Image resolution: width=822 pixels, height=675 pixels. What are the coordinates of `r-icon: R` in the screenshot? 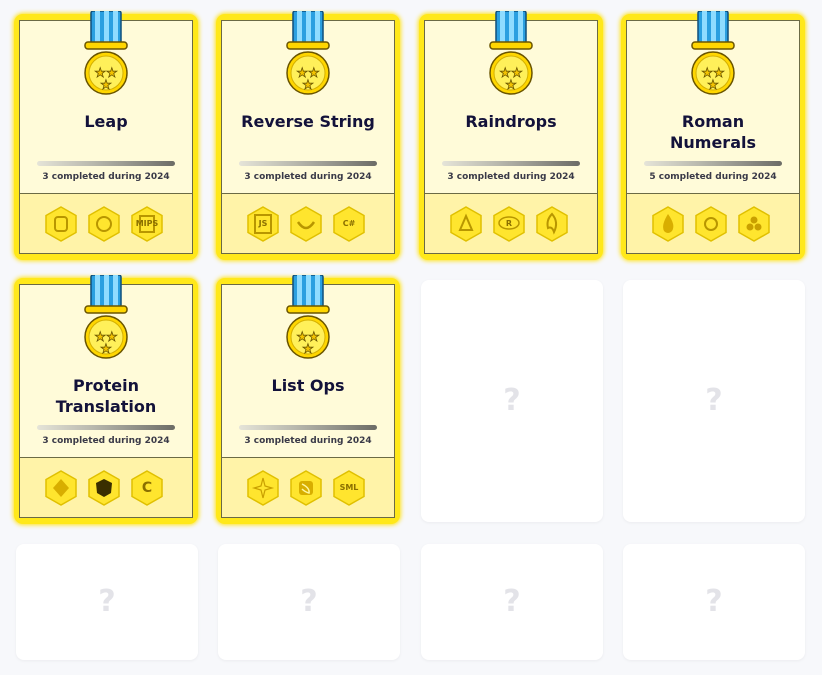 It's located at (509, 224).